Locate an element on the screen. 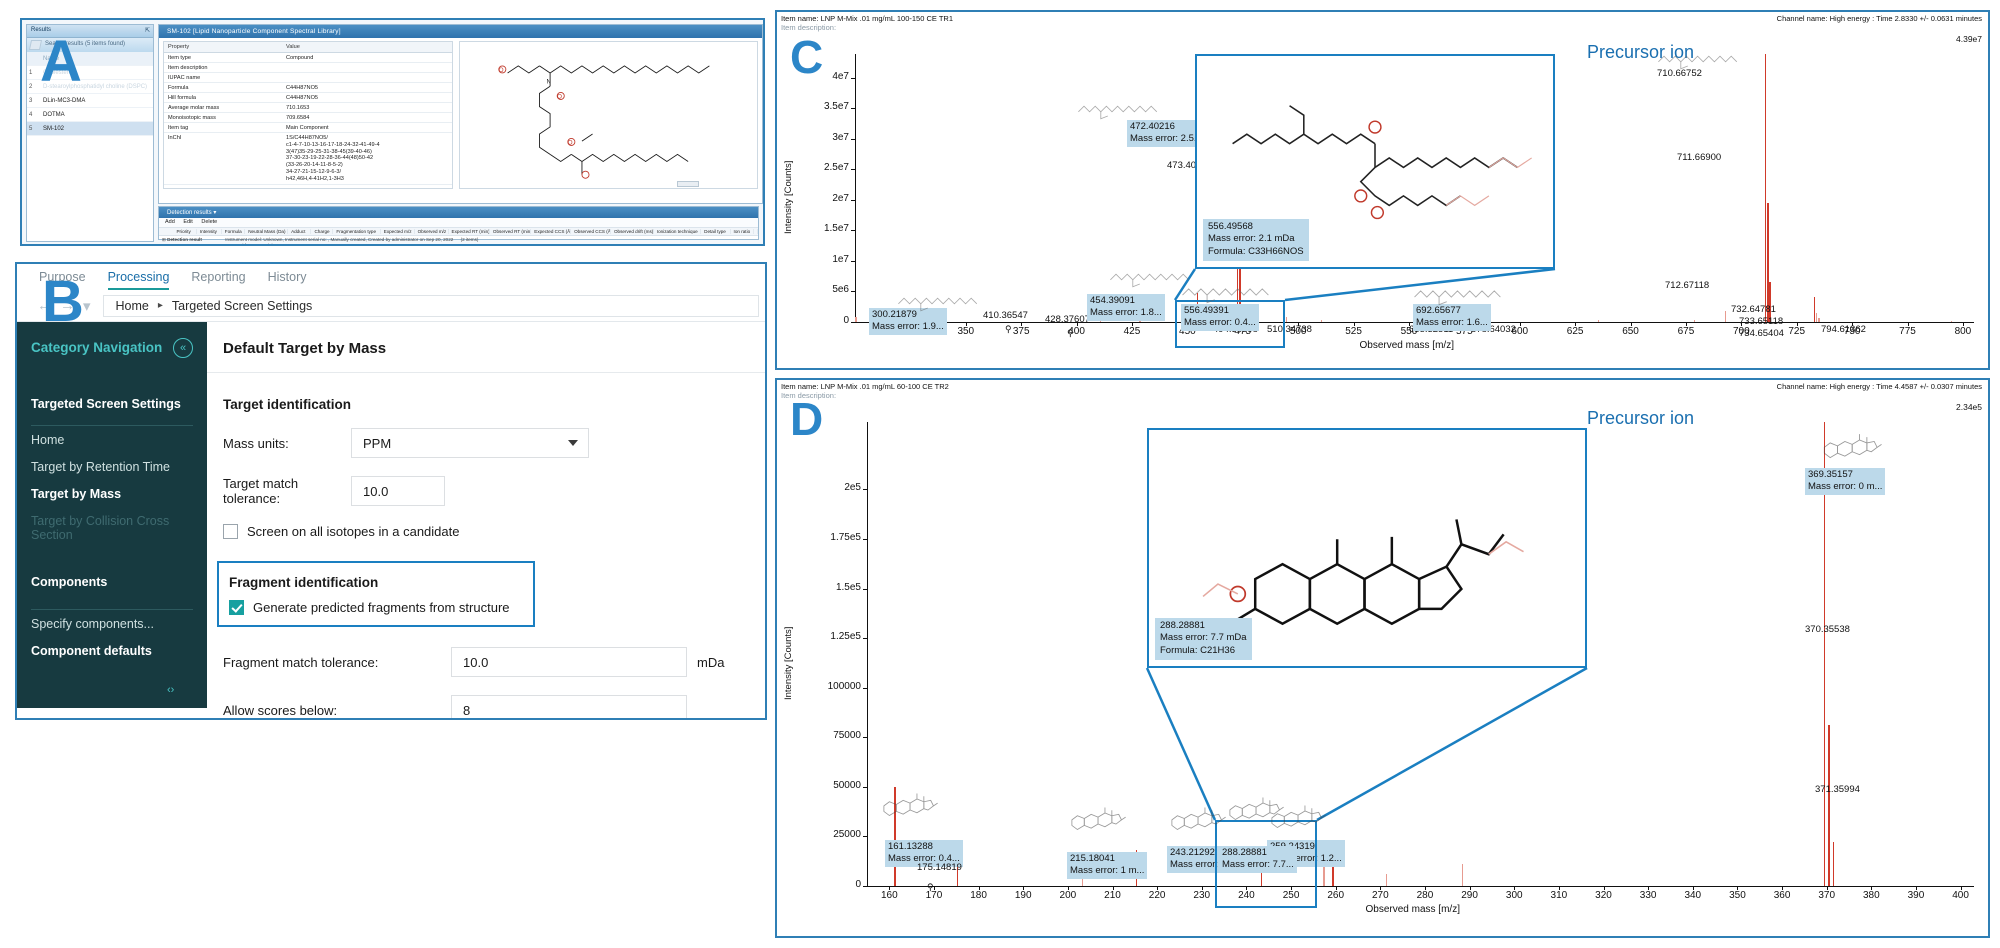 The image size is (2000, 948). col-priority: Priority is located at coordinates (185, 231).